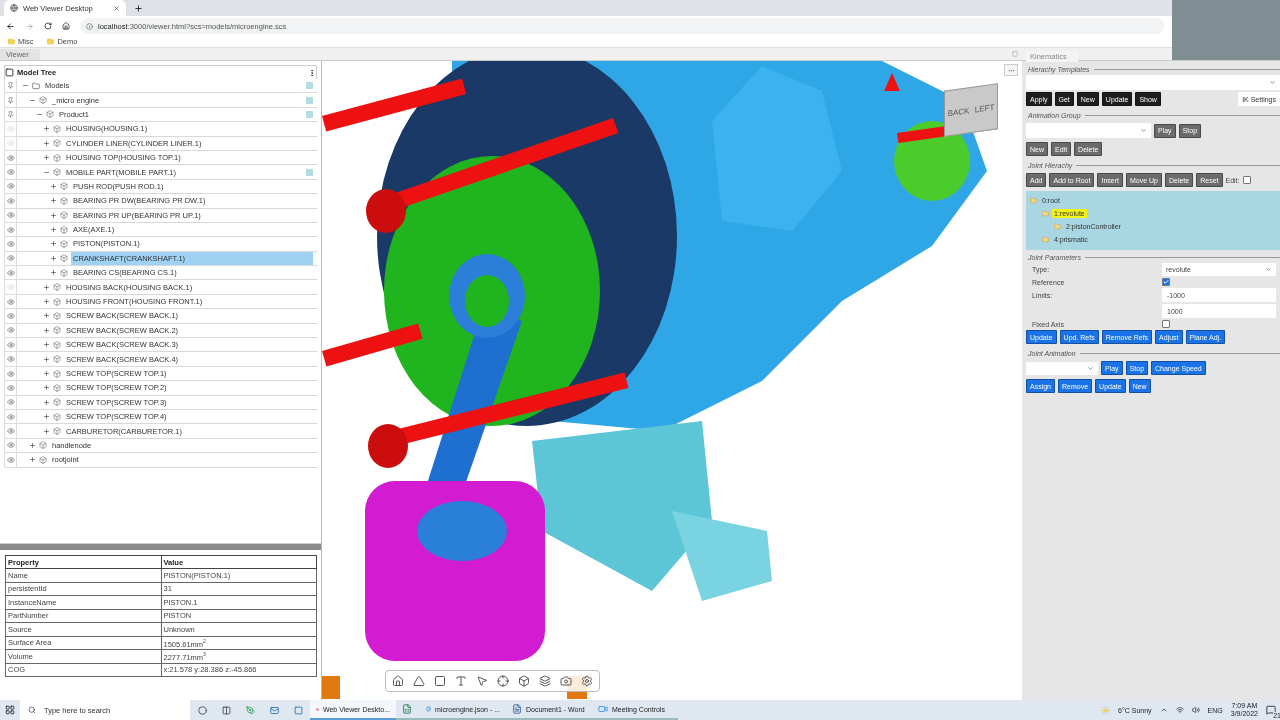 Image resolution: width=1280 pixels, height=720 pixels. Describe the element at coordinates (419, 681) in the screenshot. I see `triangle-icon` at that location.